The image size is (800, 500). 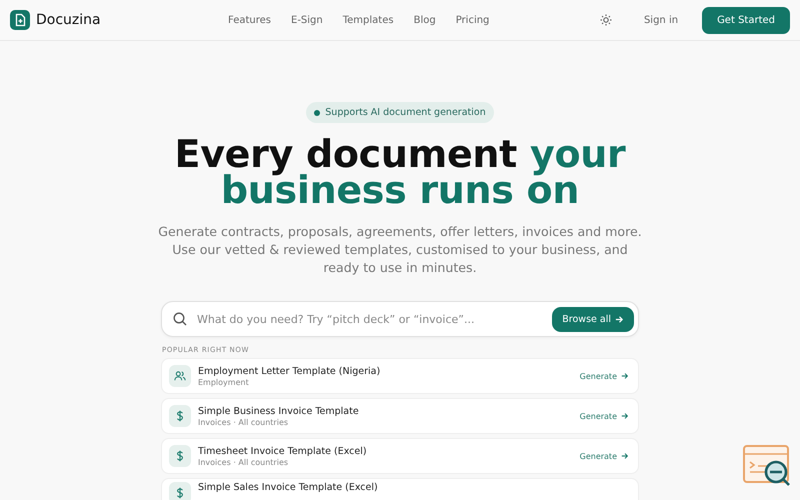 What do you see at coordinates (368, 20) in the screenshot?
I see `nav-link: Templates` at bounding box center [368, 20].